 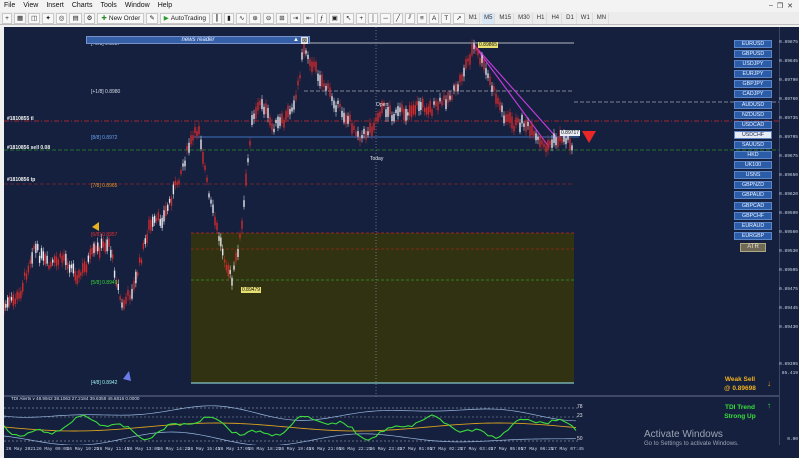 What do you see at coordinates (506, 18) in the screenshot?
I see `tf-m15: M15` at bounding box center [506, 18].